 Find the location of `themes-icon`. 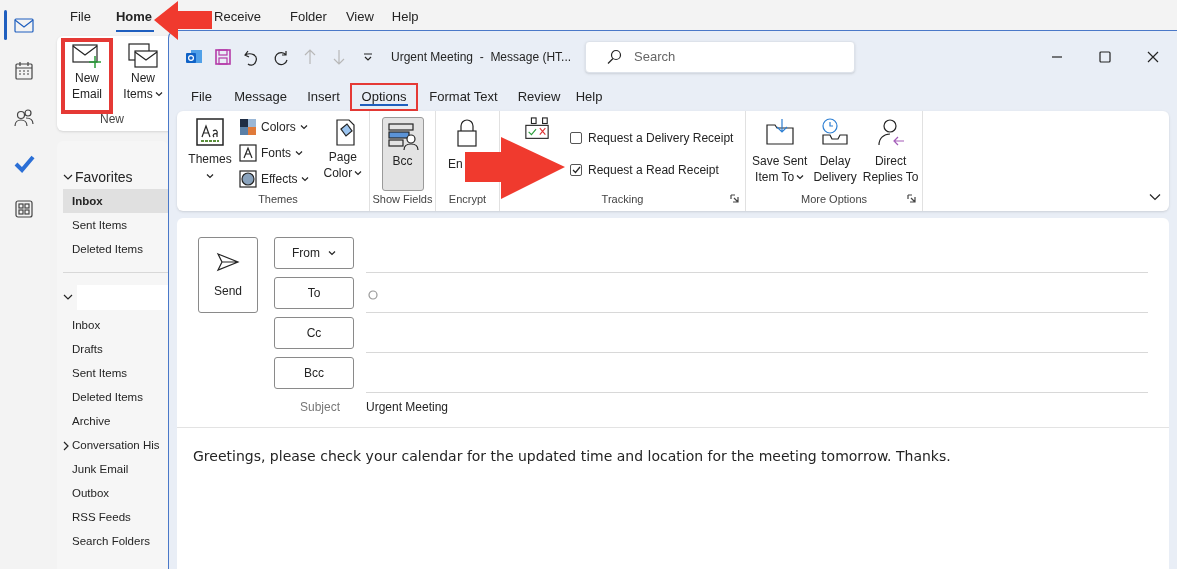

themes-icon is located at coordinates (210, 132).